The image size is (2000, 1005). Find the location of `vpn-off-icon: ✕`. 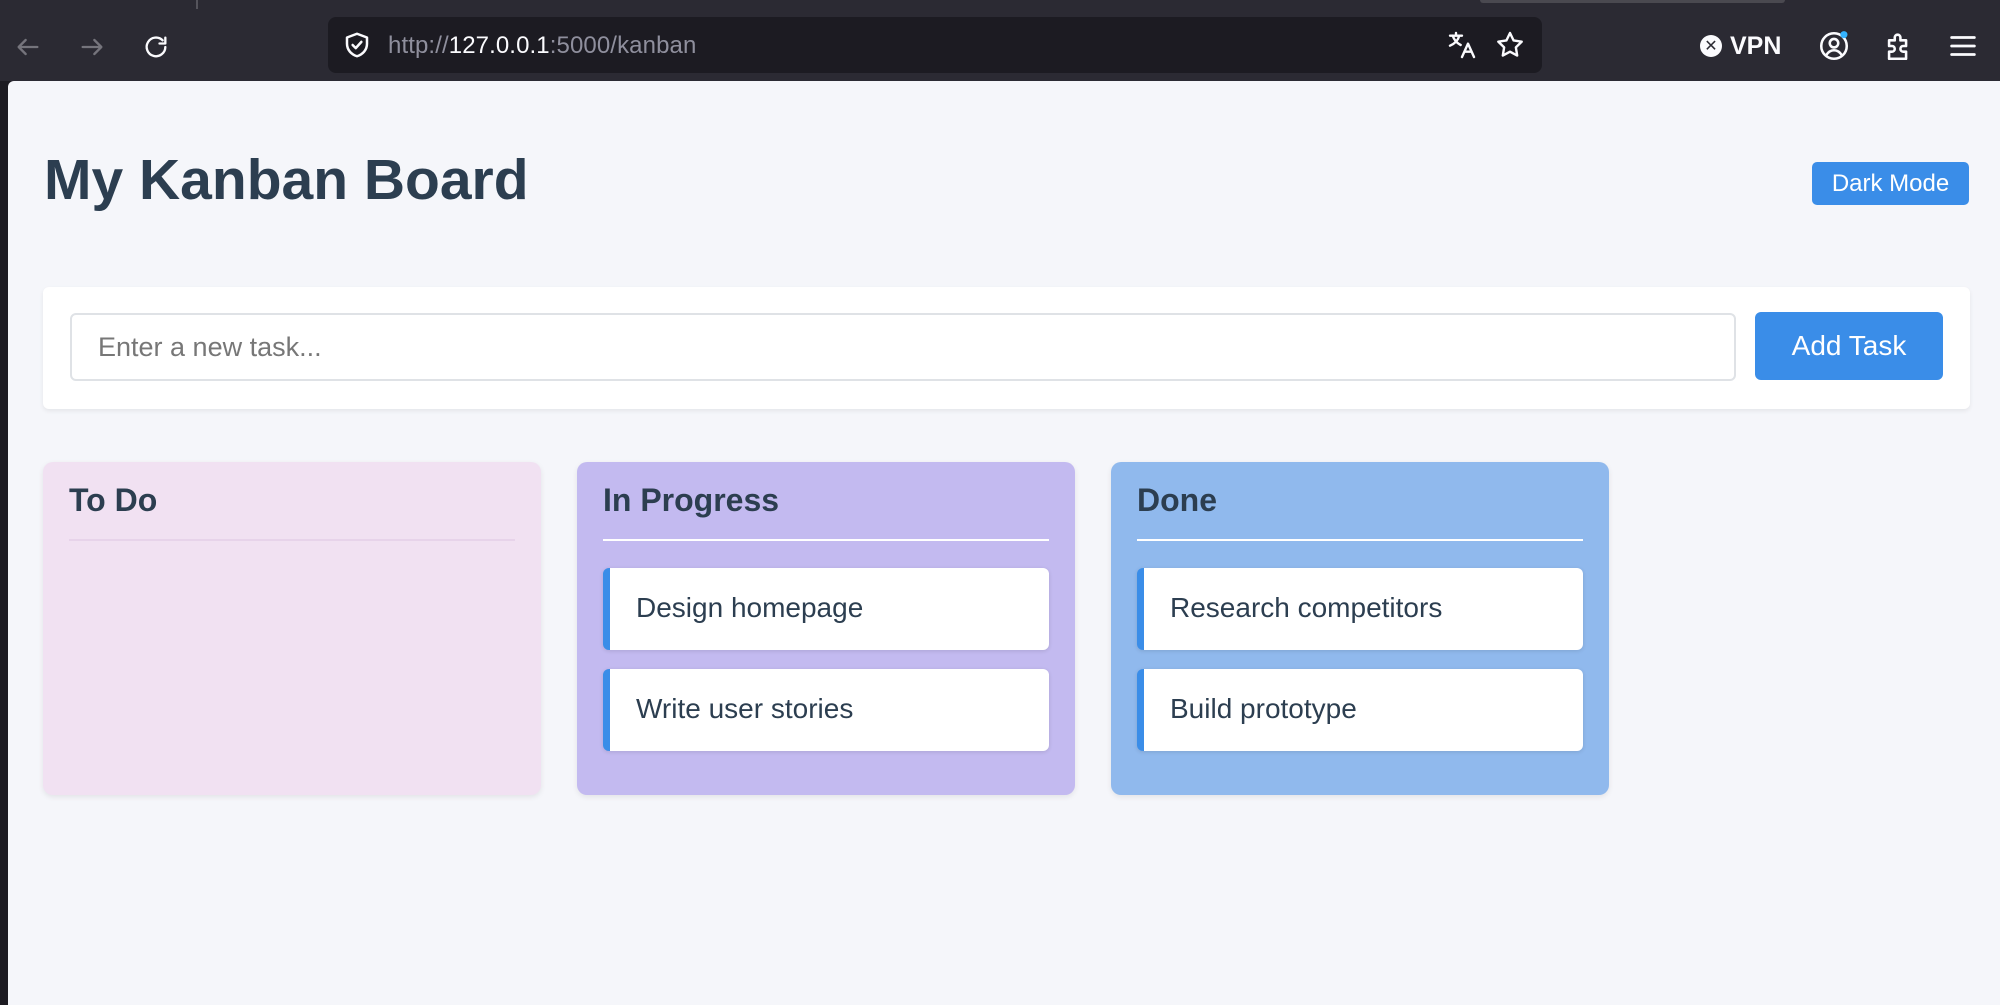

vpn-off-icon: ✕ is located at coordinates (1711, 46).